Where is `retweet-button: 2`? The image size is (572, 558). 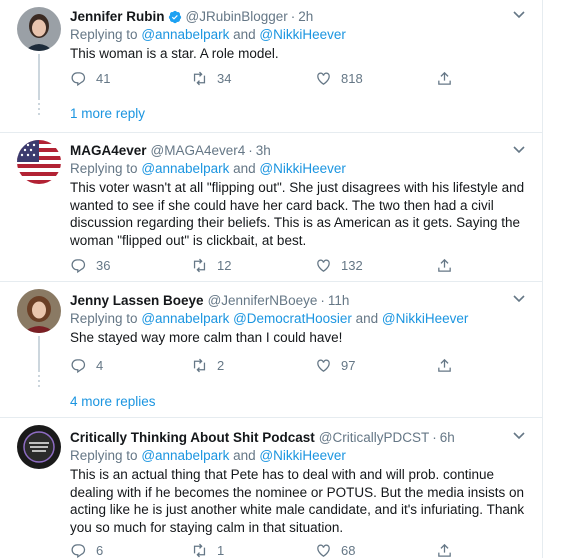 retweet-button: 2 is located at coordinates (207, 365).